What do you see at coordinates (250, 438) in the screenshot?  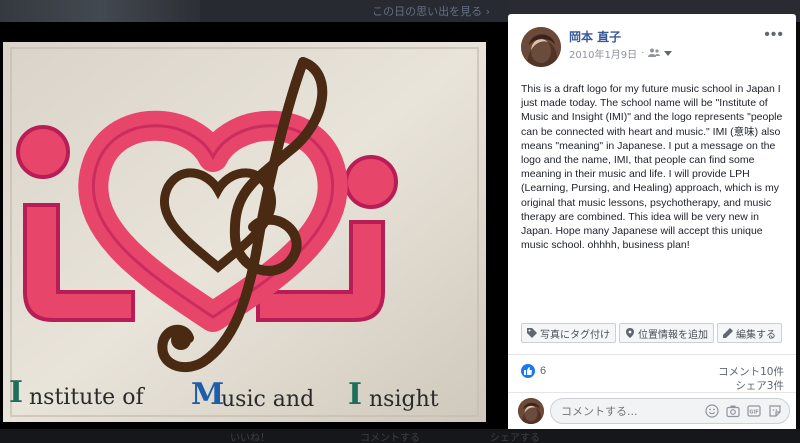 I see `background-like-button: いいね！` at bounding box center [250, 438].